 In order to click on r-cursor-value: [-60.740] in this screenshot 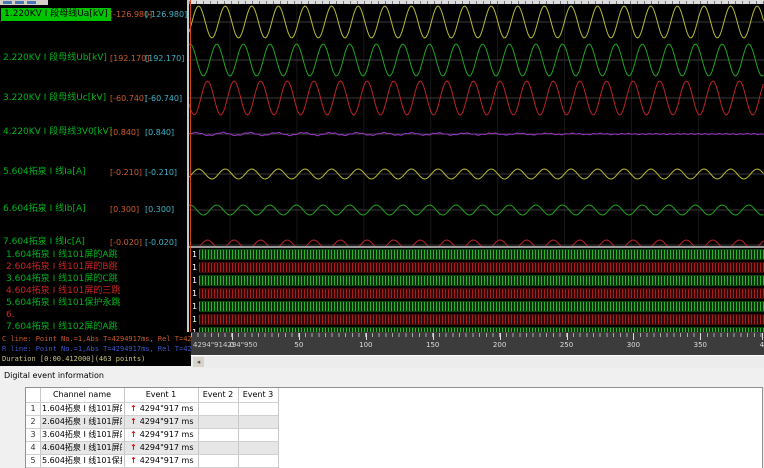, I will do `click(164, 98)`.